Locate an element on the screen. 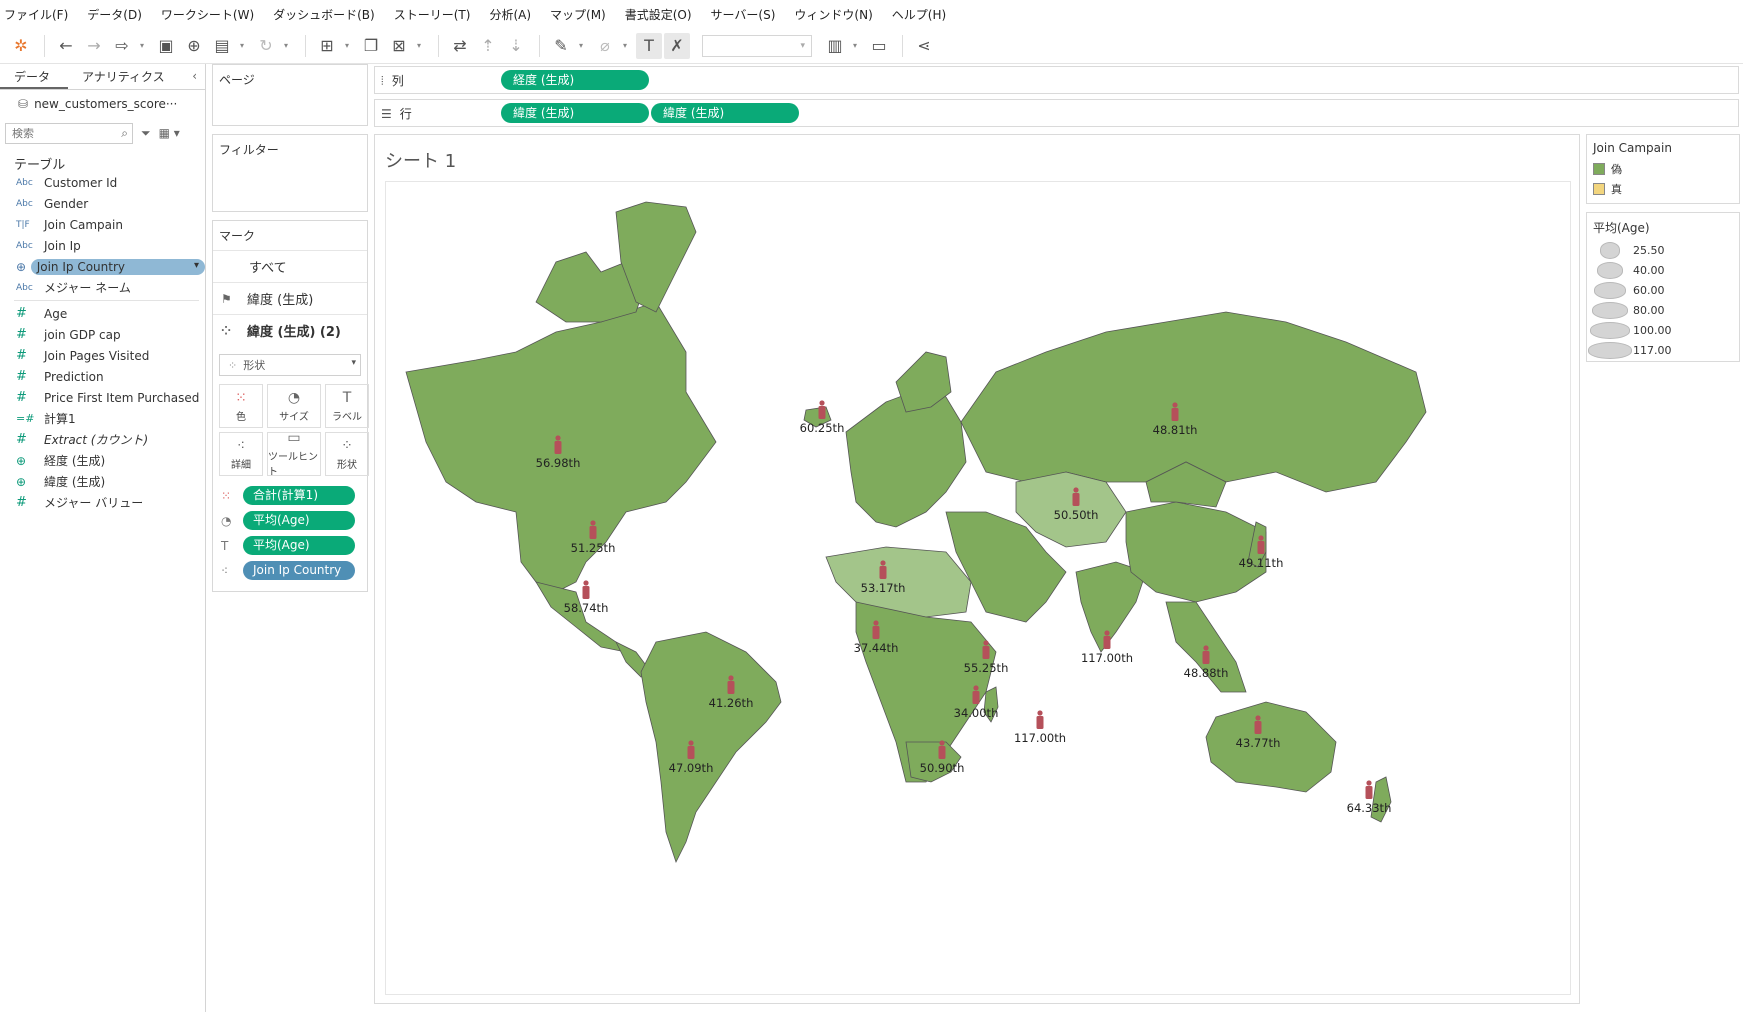 The image size is (1743, 1012). field-search: ⌕ is located at coordinates (69, 133).